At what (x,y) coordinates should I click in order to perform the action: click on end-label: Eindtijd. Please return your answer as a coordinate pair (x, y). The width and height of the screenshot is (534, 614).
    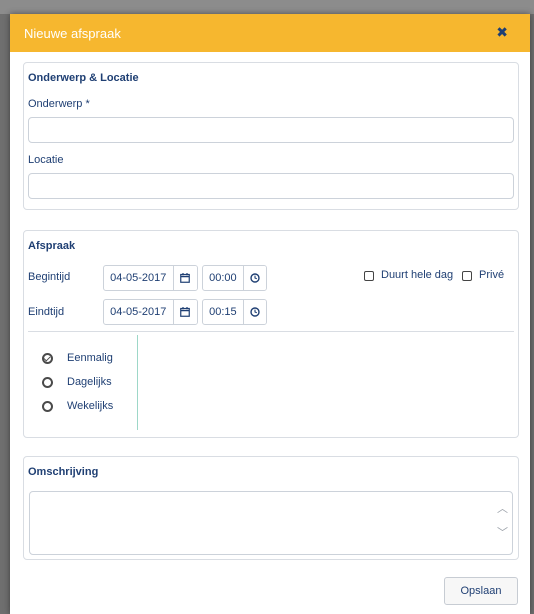
    Looking at the image, I should click on (46, 312).